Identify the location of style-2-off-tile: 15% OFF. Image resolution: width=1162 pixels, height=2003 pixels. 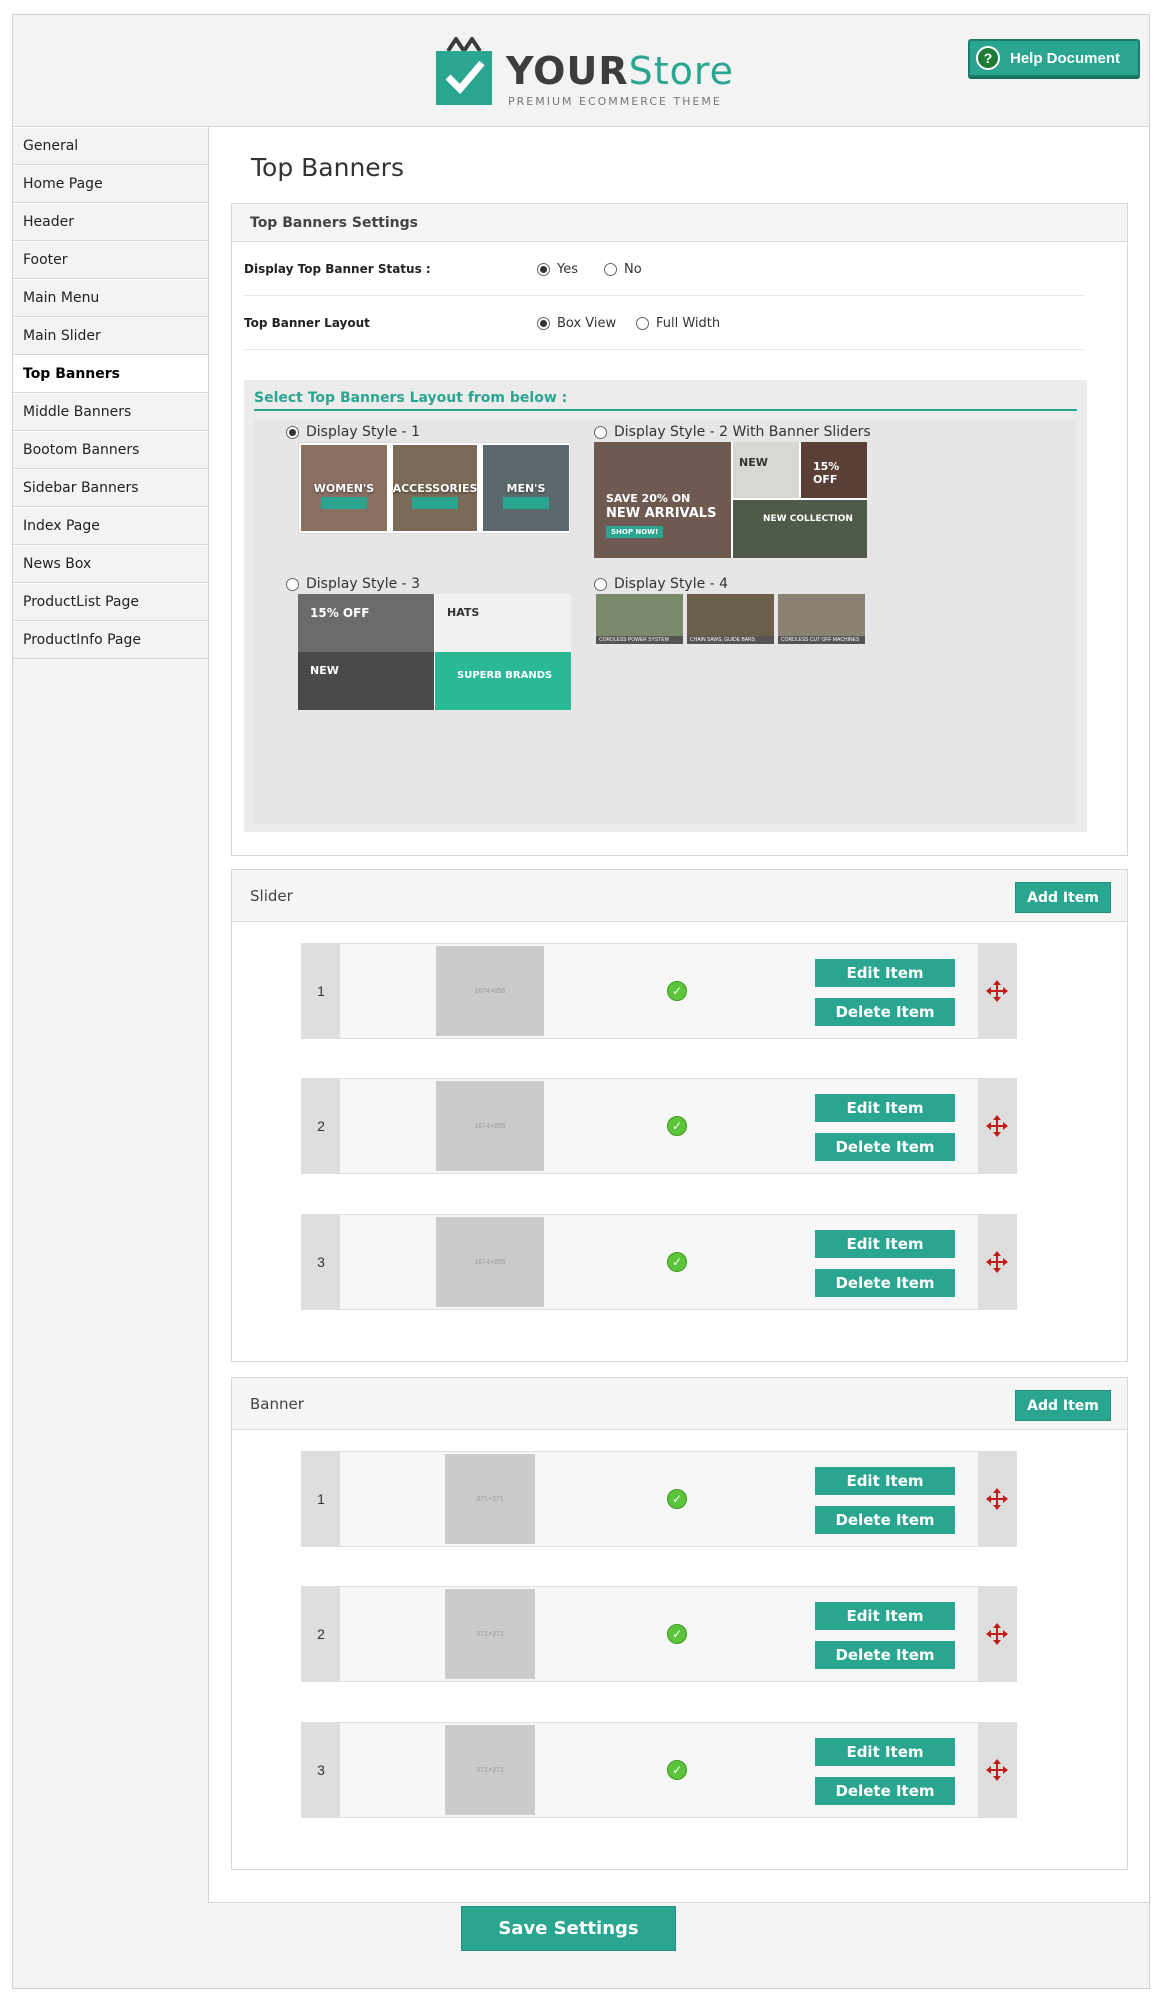
(834, 470).